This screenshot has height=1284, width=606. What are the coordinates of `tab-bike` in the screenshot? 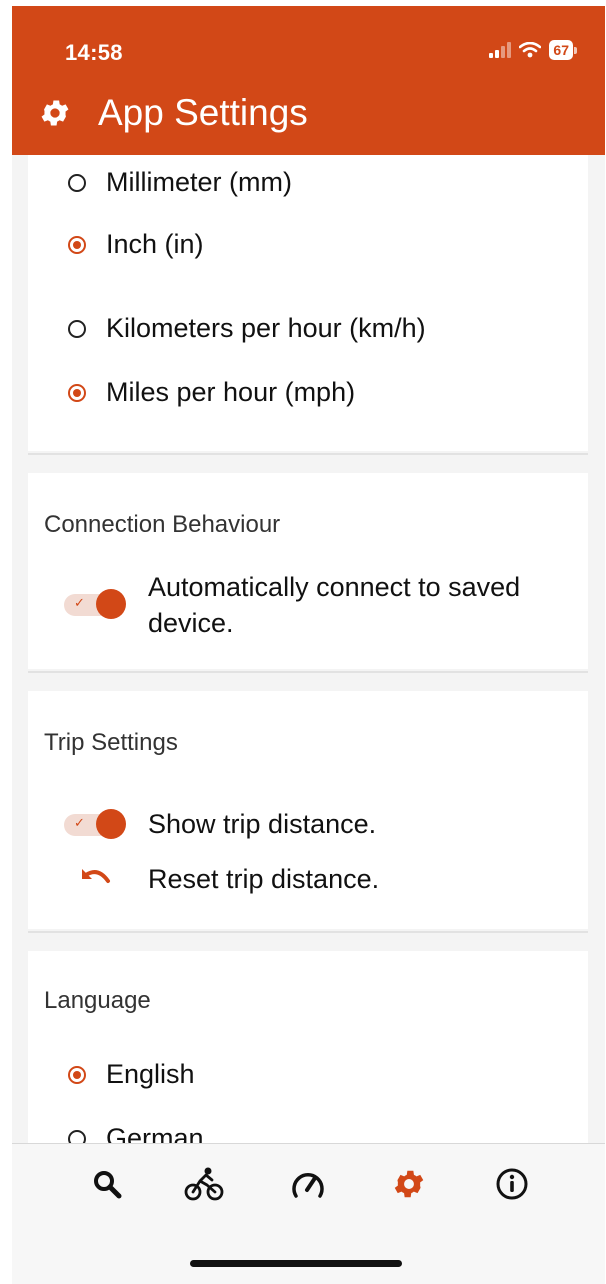 It's located at (204, 1184).